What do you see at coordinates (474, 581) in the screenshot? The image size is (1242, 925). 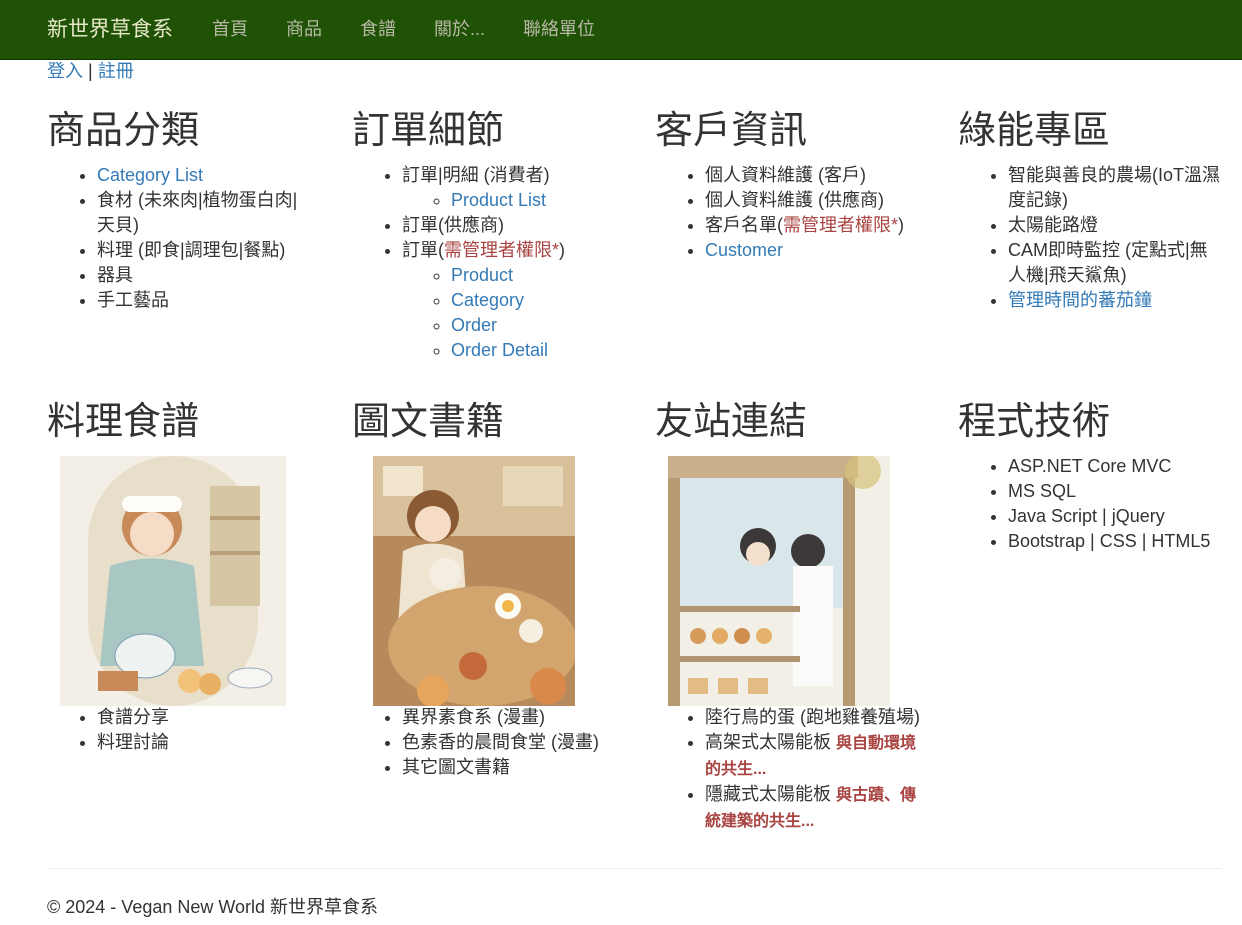 I see `book-illustration` at bounding box center [474, 581].